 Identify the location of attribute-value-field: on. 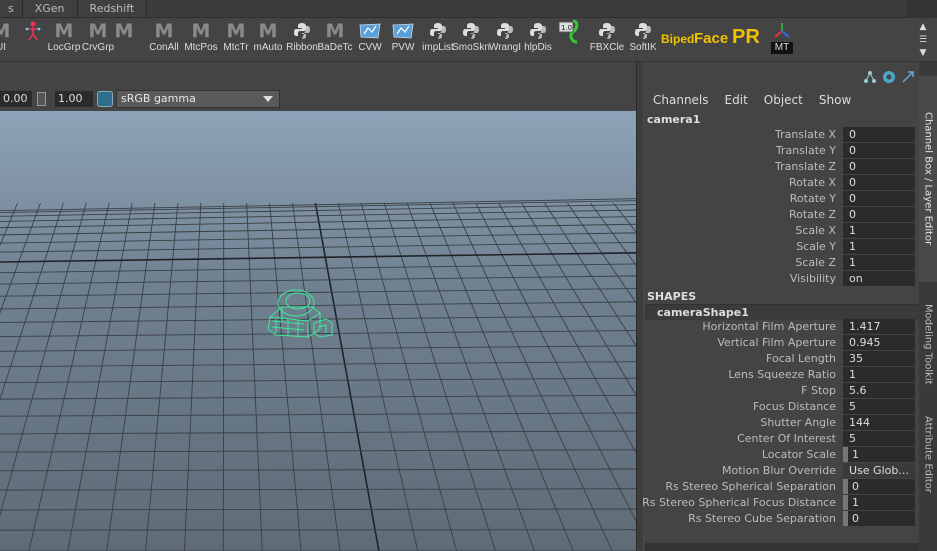
(879, 278).